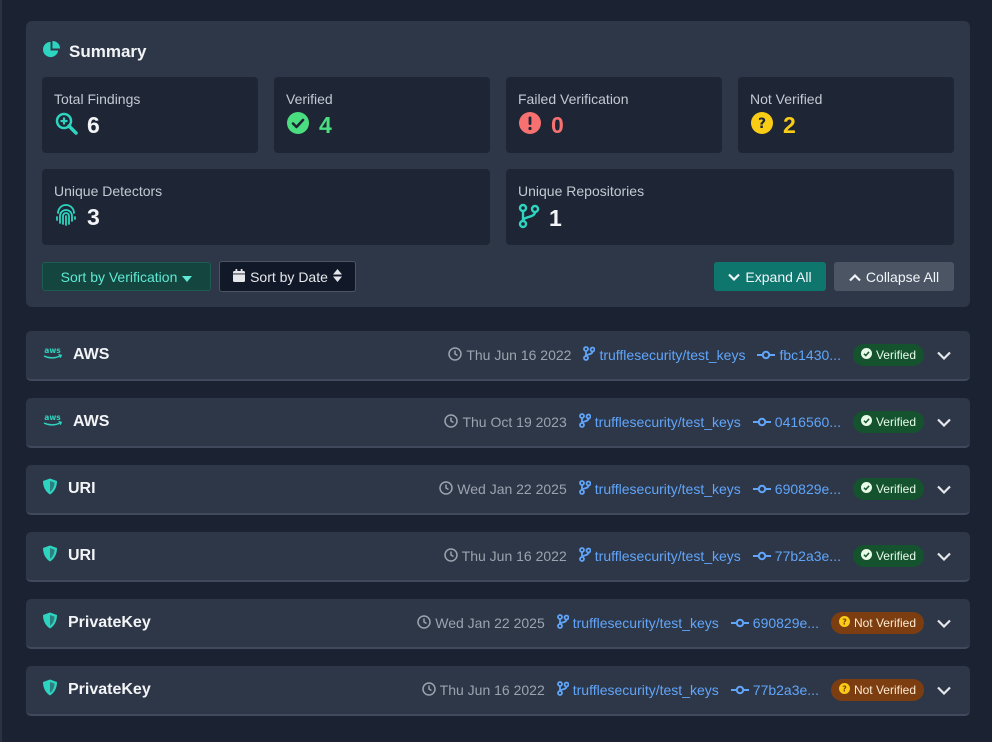 The width and height of the screenshot is (992, 742). I want to click on finding-header-left: PrivateKey, so click(96, 623).